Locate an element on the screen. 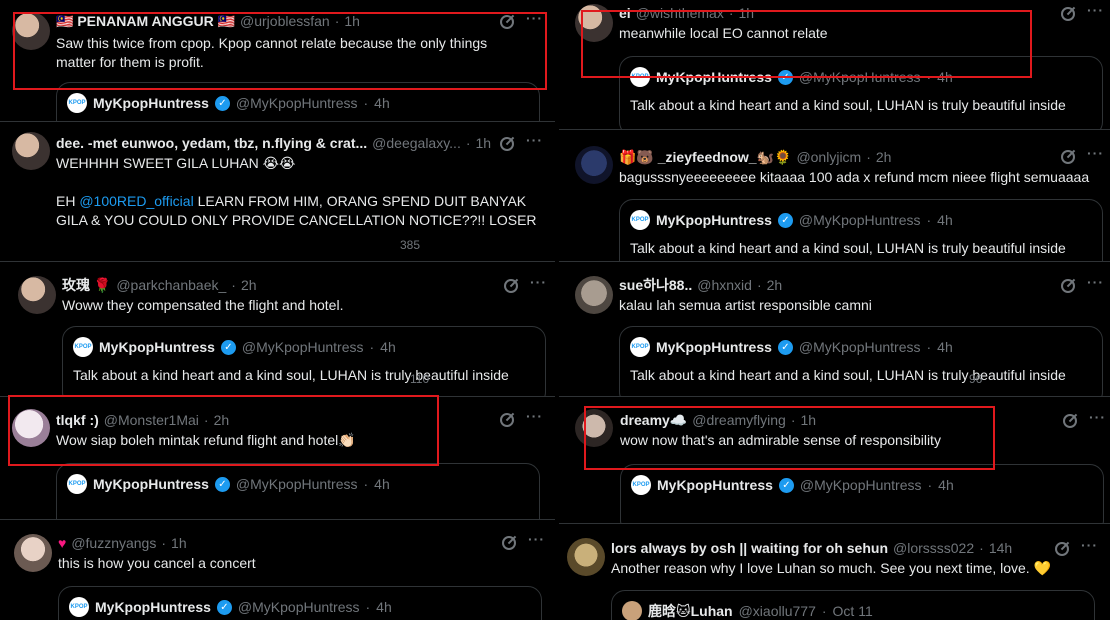 The image size is (1110, 620). display-name: ♥ is located at coordinates (62, 543).